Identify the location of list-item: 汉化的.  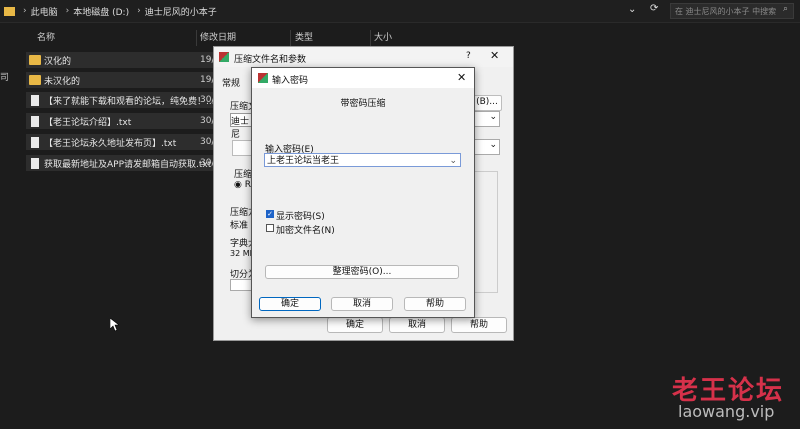
(120, 60).